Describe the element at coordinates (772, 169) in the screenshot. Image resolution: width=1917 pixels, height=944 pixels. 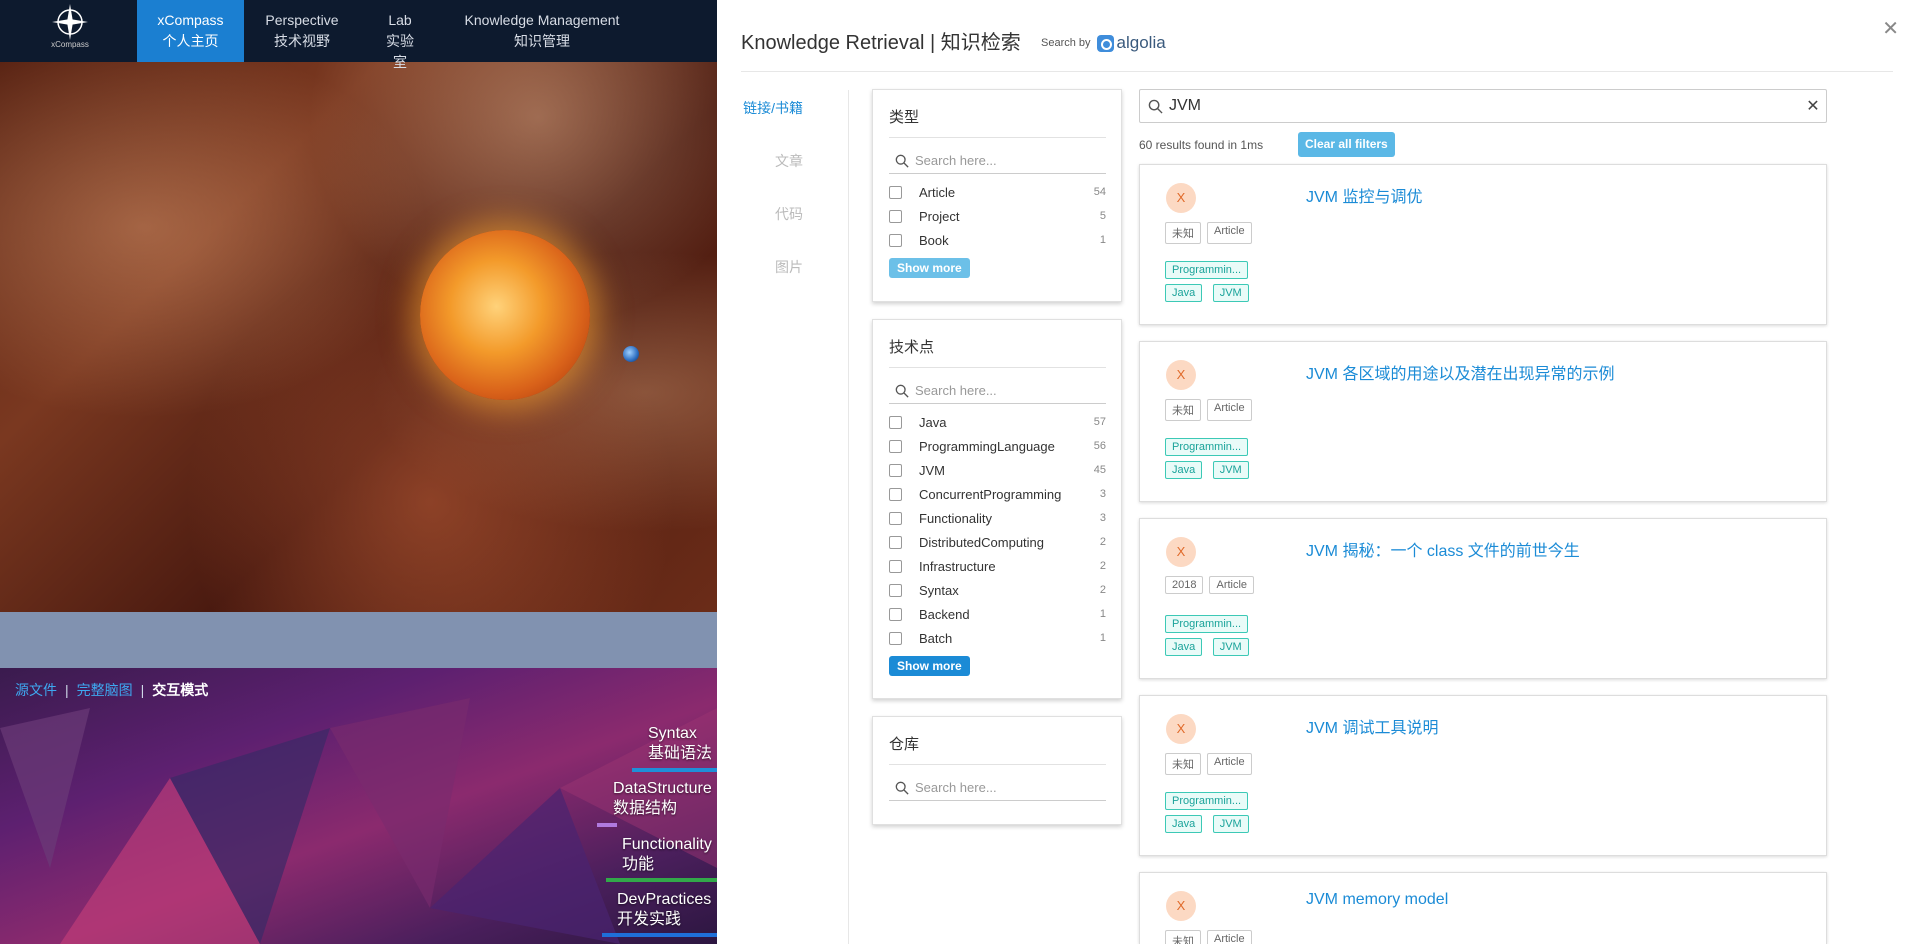
I see `tab-articles: 文章` at that location.